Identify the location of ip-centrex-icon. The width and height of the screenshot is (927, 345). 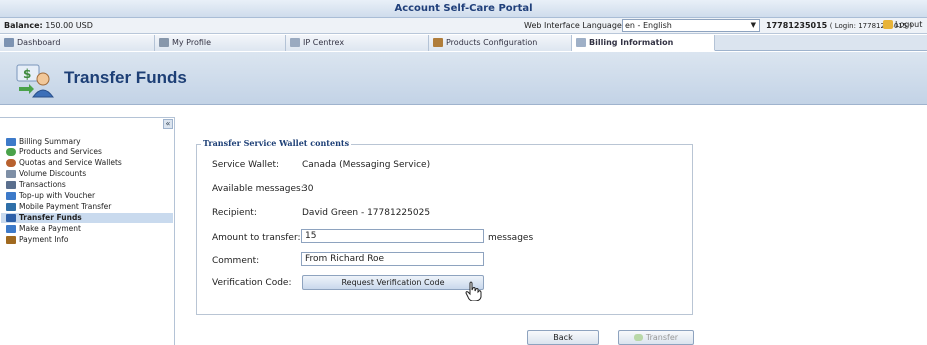
(295, 42).